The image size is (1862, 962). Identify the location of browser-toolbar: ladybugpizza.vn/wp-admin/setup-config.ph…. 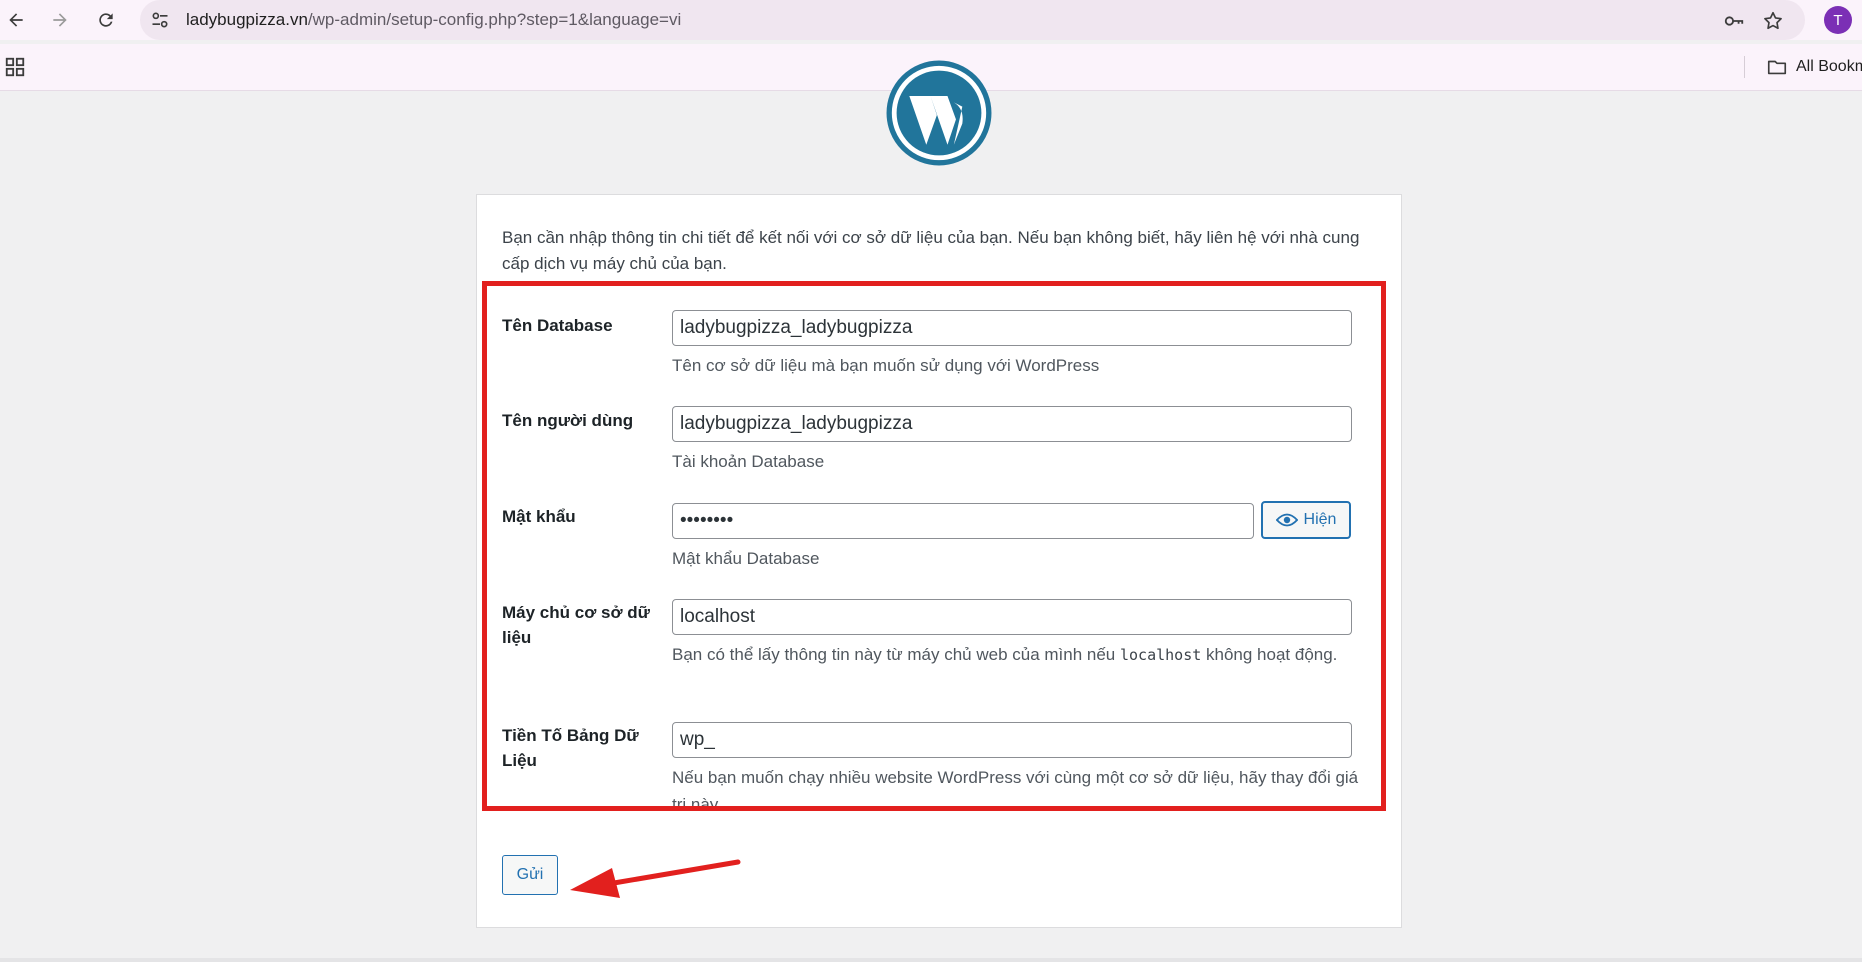
(931, 20).